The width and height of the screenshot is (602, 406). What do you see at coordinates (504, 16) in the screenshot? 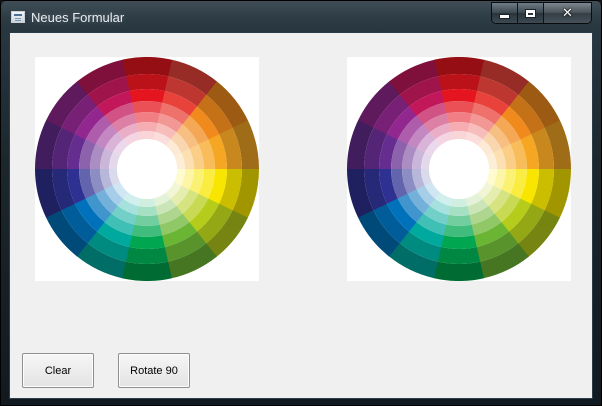
I see `minimize-icon` at bounding box center [504, 16].